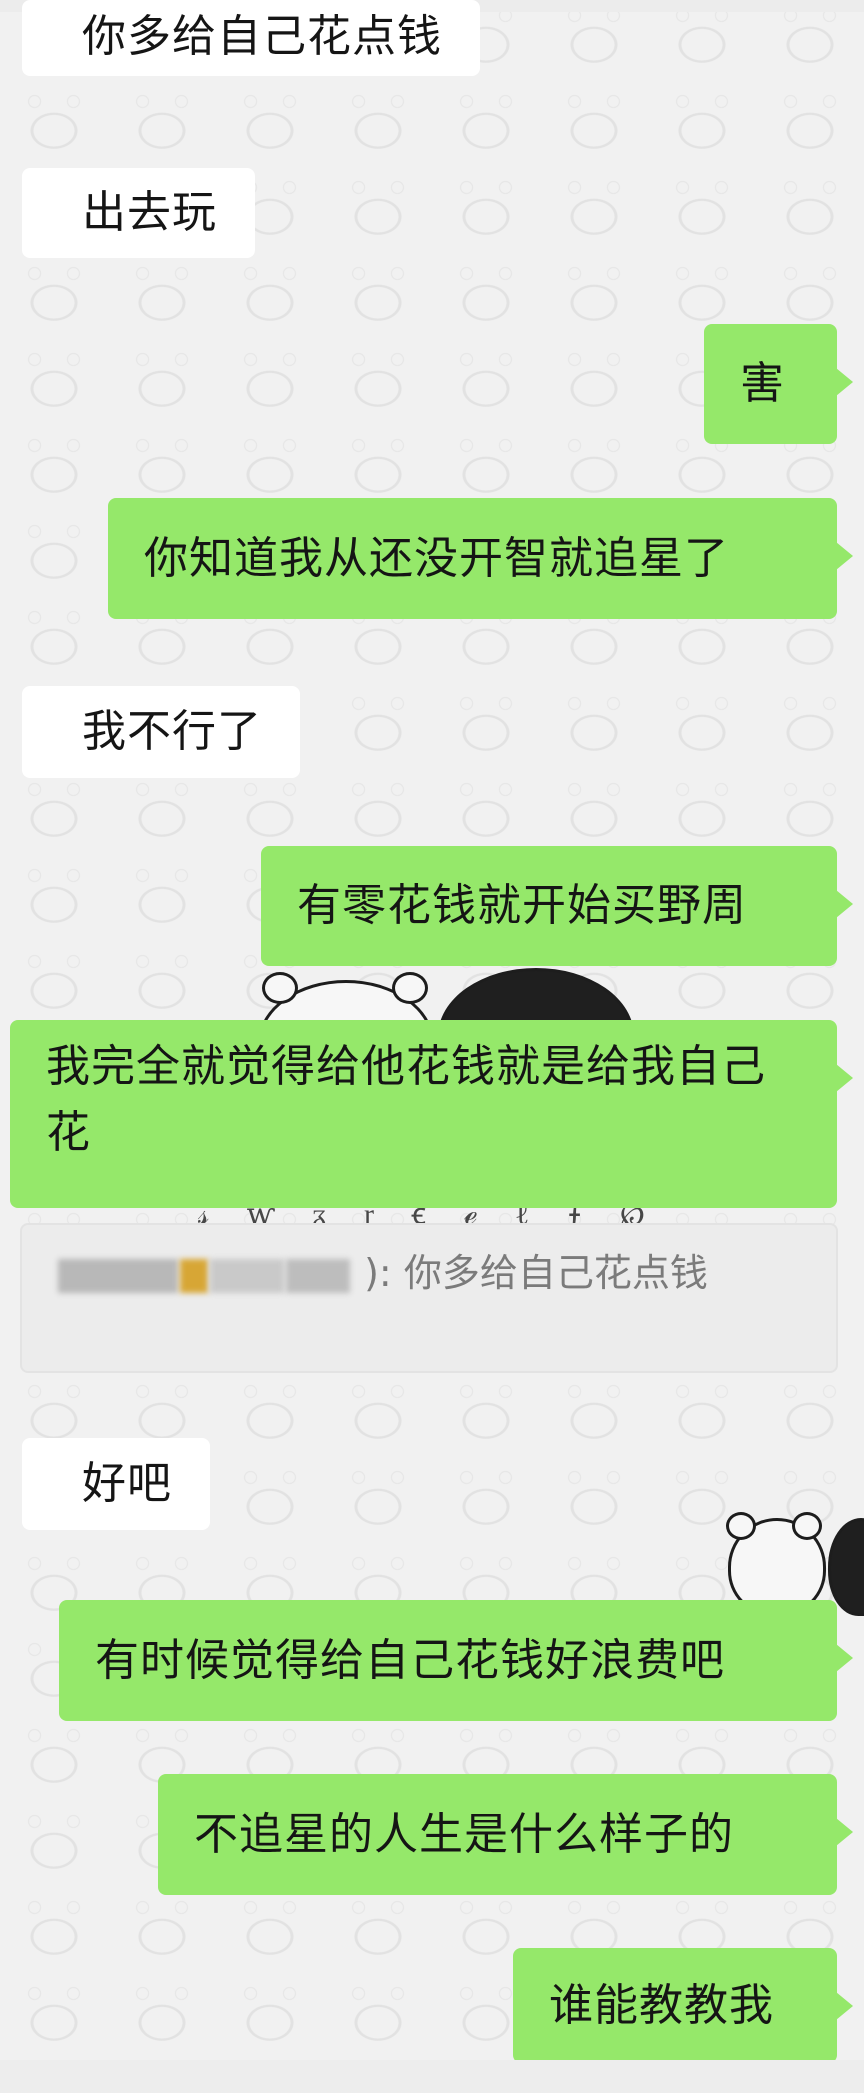 Image resolution: width=864 pixels, height=2093 pixels. What do you see at coordinates (464, 1834) in the screenshot?
I see `message-text: 不追星的人生是什么样子的` at bounding box center [464, 1834].